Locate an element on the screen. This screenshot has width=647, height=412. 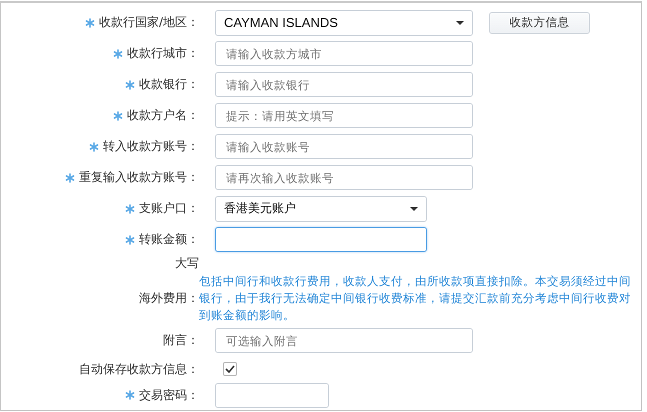
field-label: 交易密码： is located at coordinates (169, 395).